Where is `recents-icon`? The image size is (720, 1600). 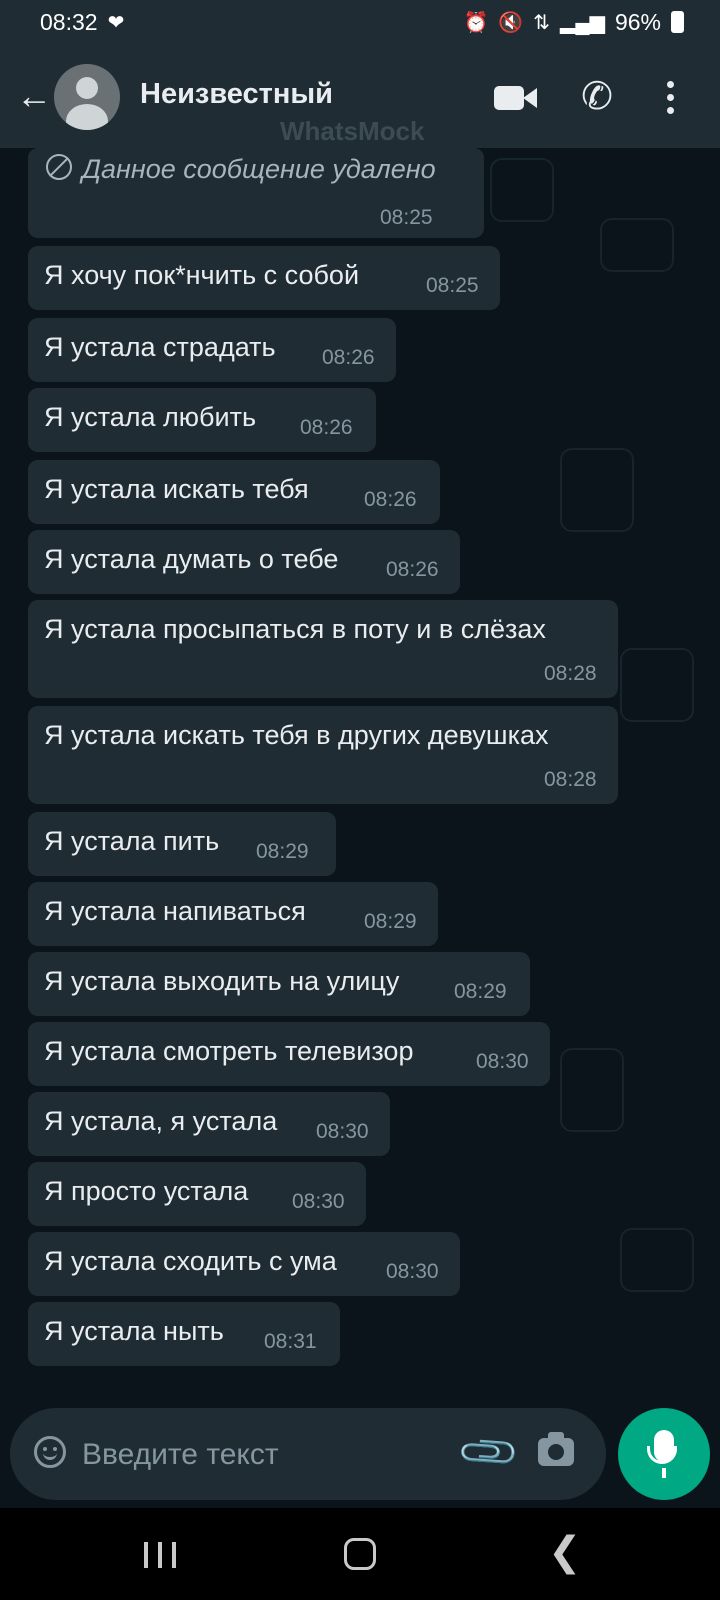
recents-icon is located at coordinates (160, 1555).